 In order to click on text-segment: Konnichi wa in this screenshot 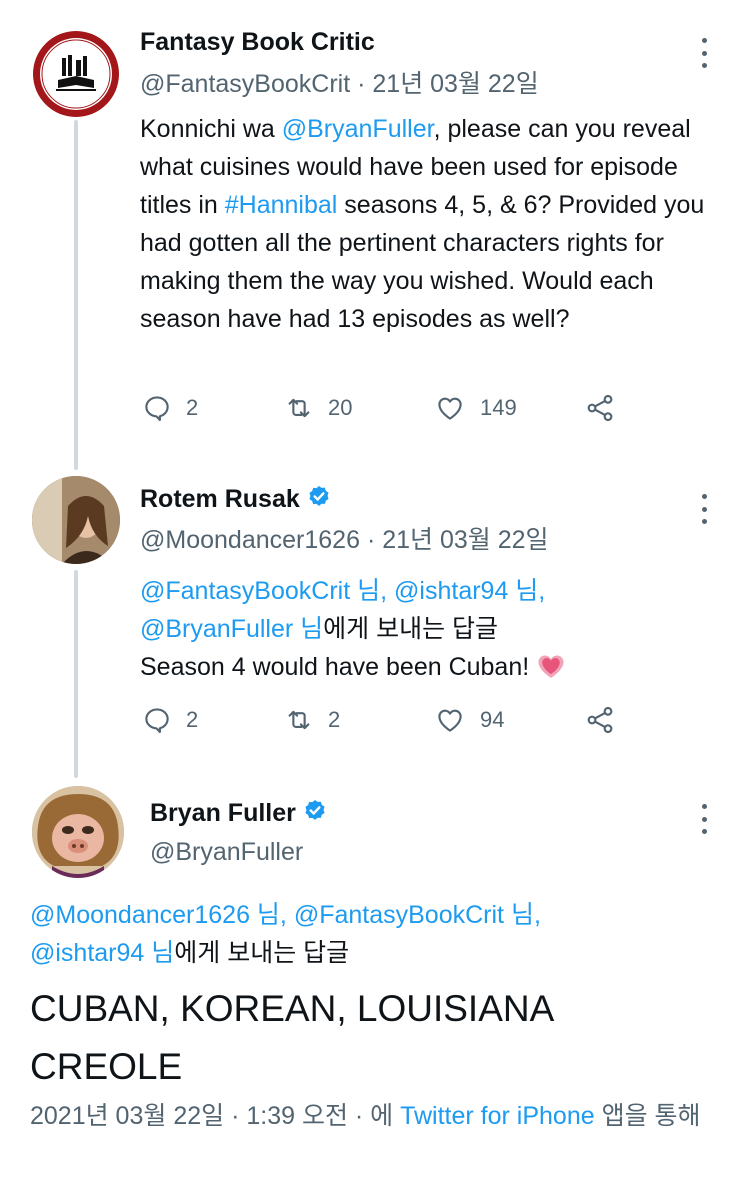, I will do `click(211, 129)`.